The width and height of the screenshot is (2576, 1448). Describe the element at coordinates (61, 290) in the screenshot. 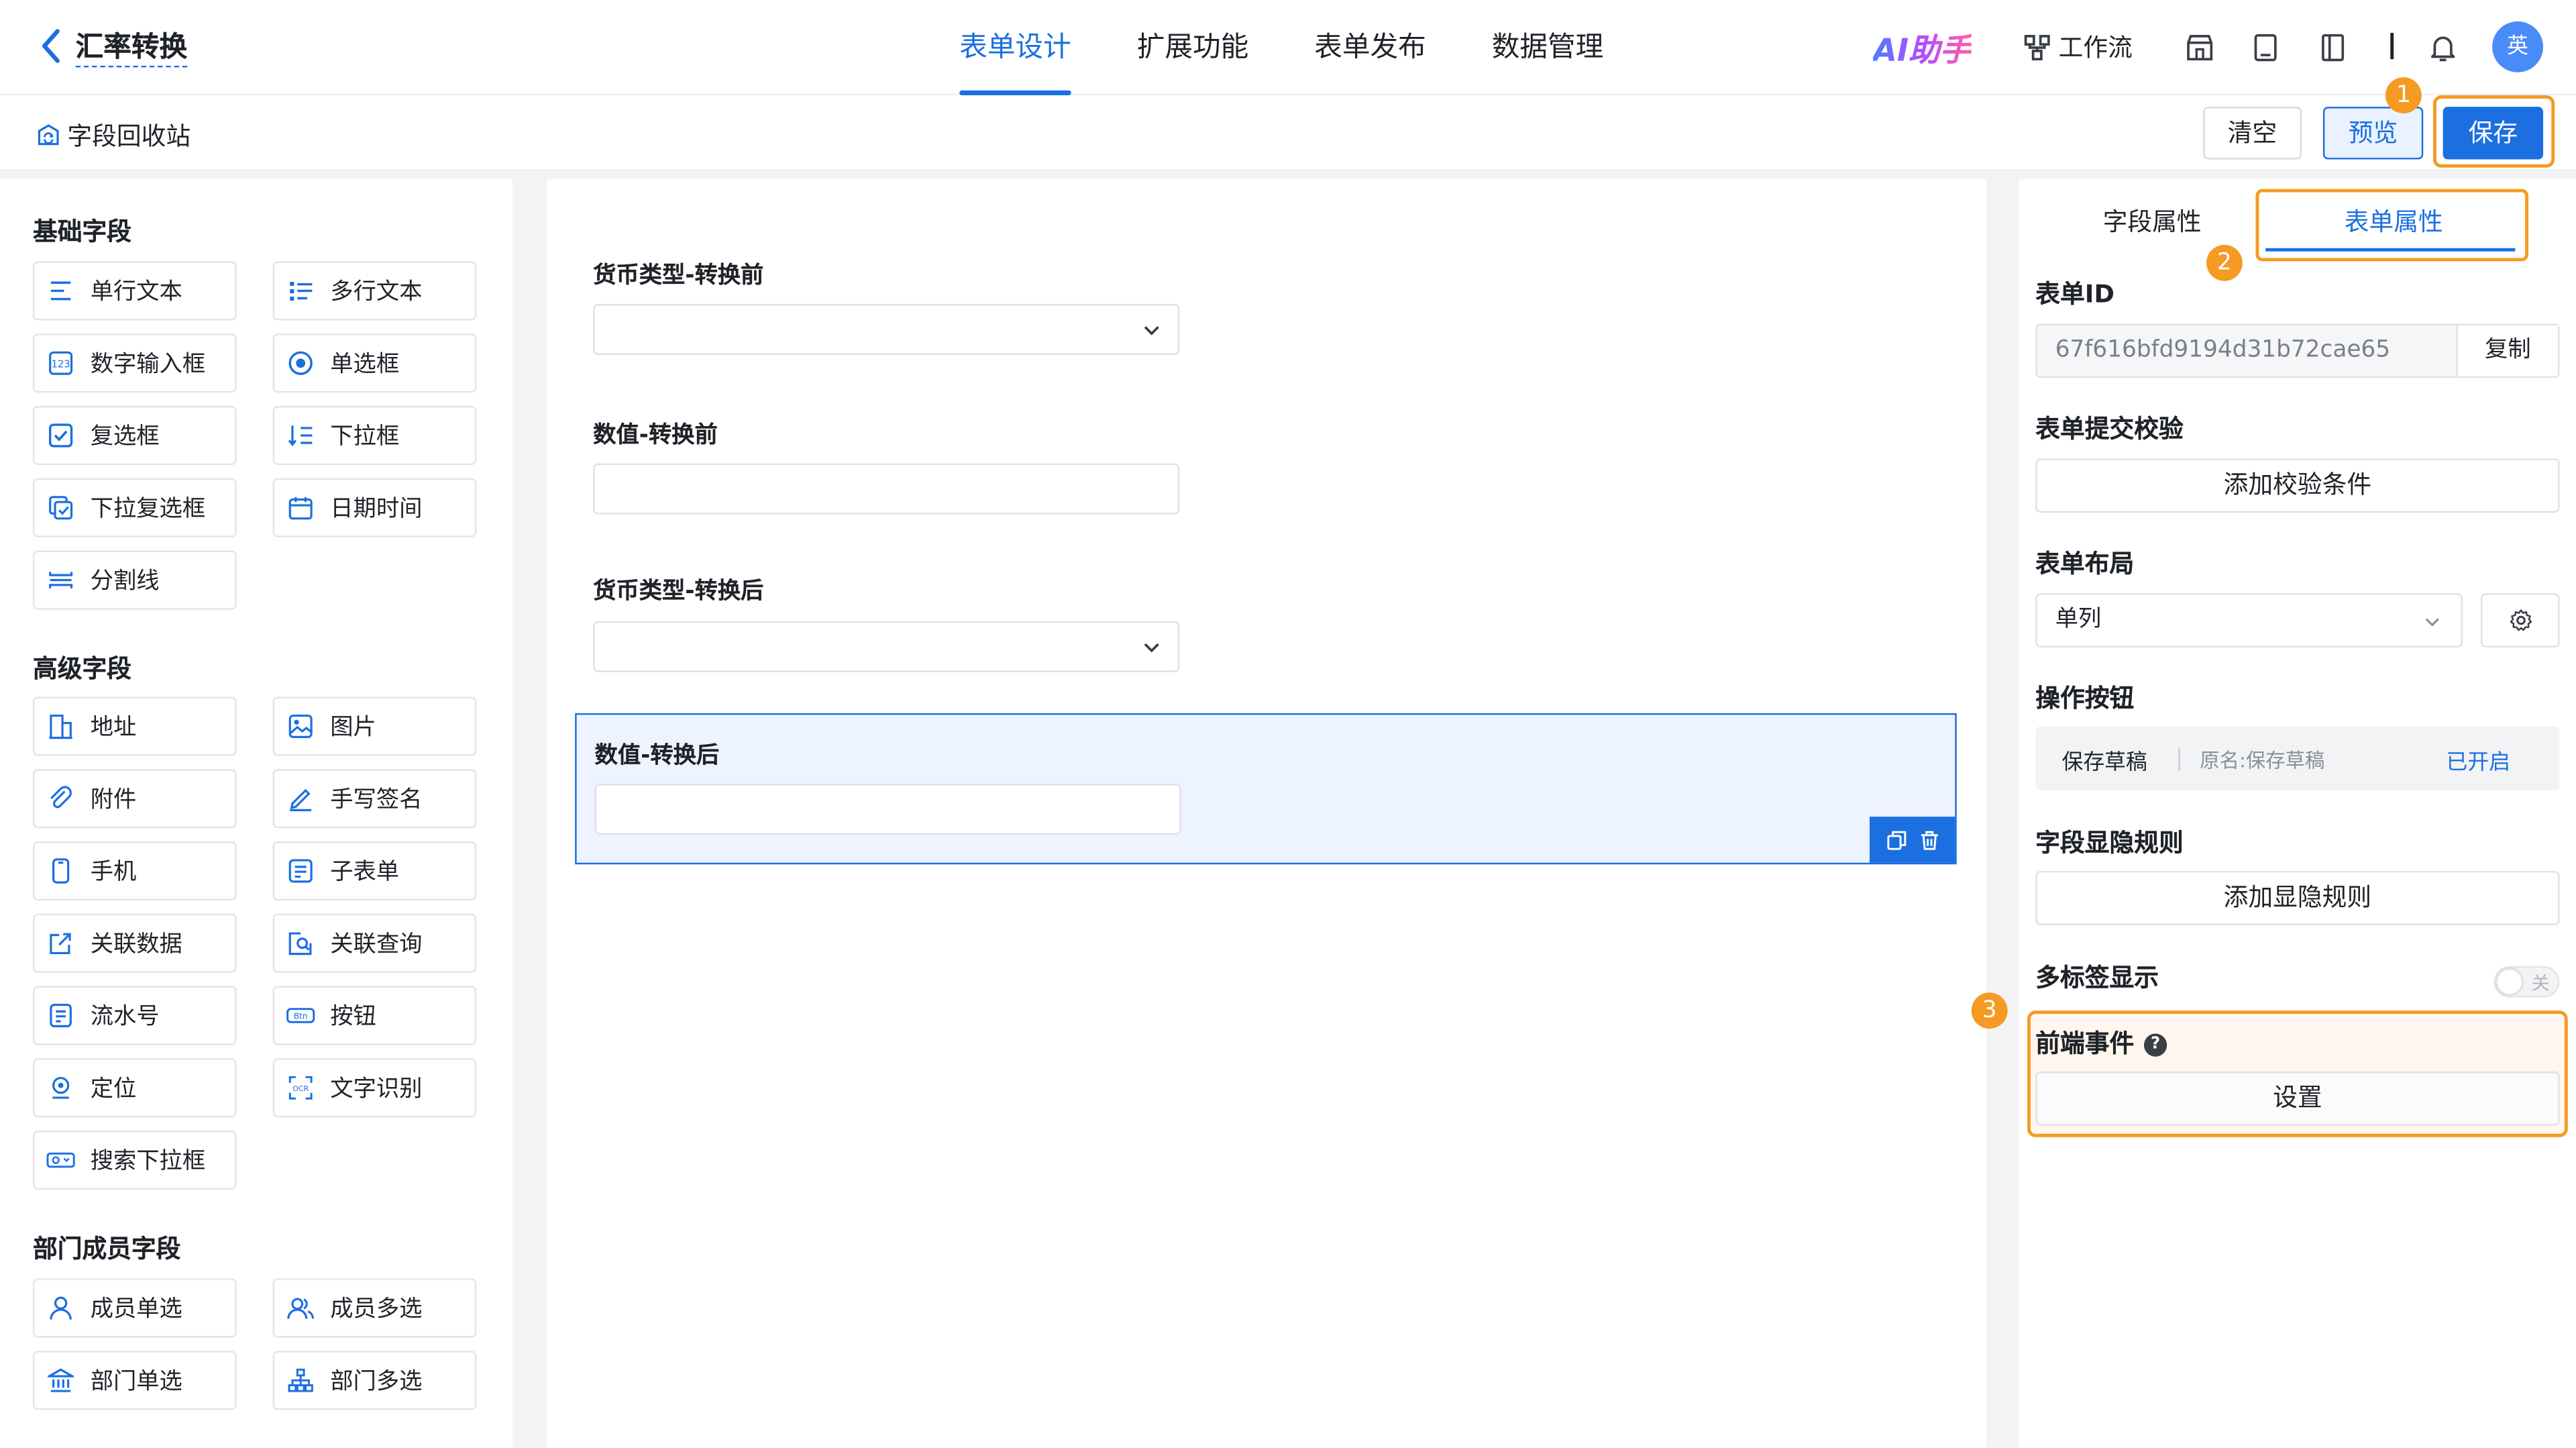

I see `single-line-text-icon` at that location.